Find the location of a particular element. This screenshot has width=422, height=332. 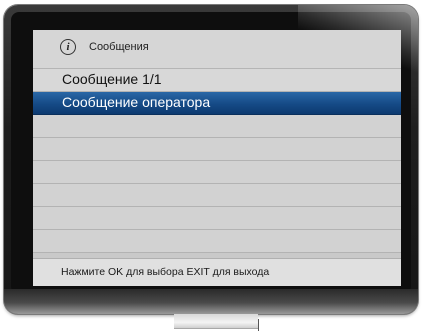

dialog-title: Сообщения is located at coordinates (119, 47).